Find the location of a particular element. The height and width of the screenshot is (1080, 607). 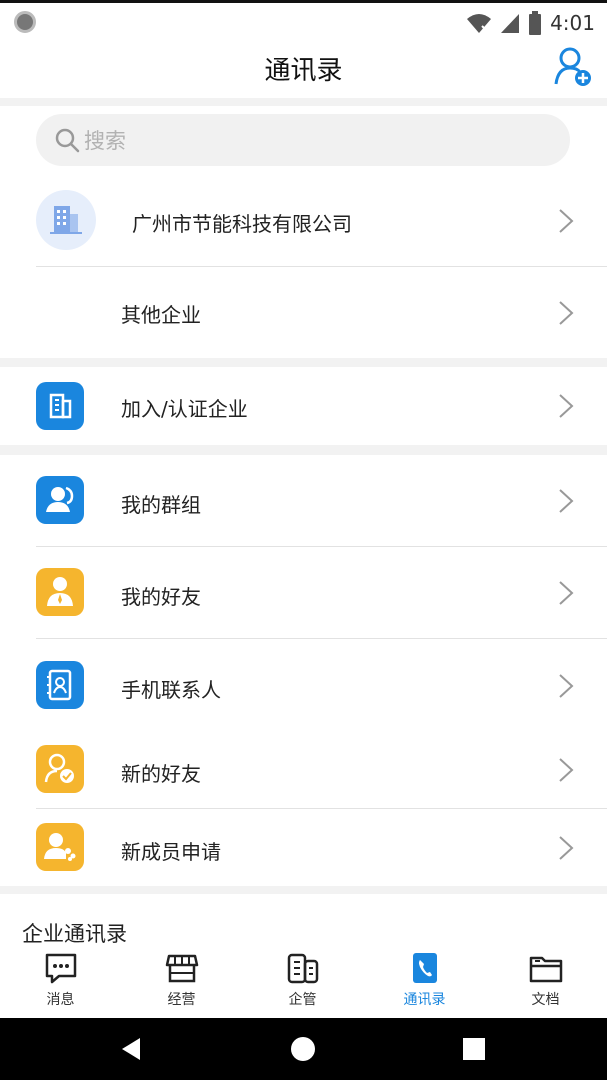

person-add-icon is located at coordinates (572, 66).